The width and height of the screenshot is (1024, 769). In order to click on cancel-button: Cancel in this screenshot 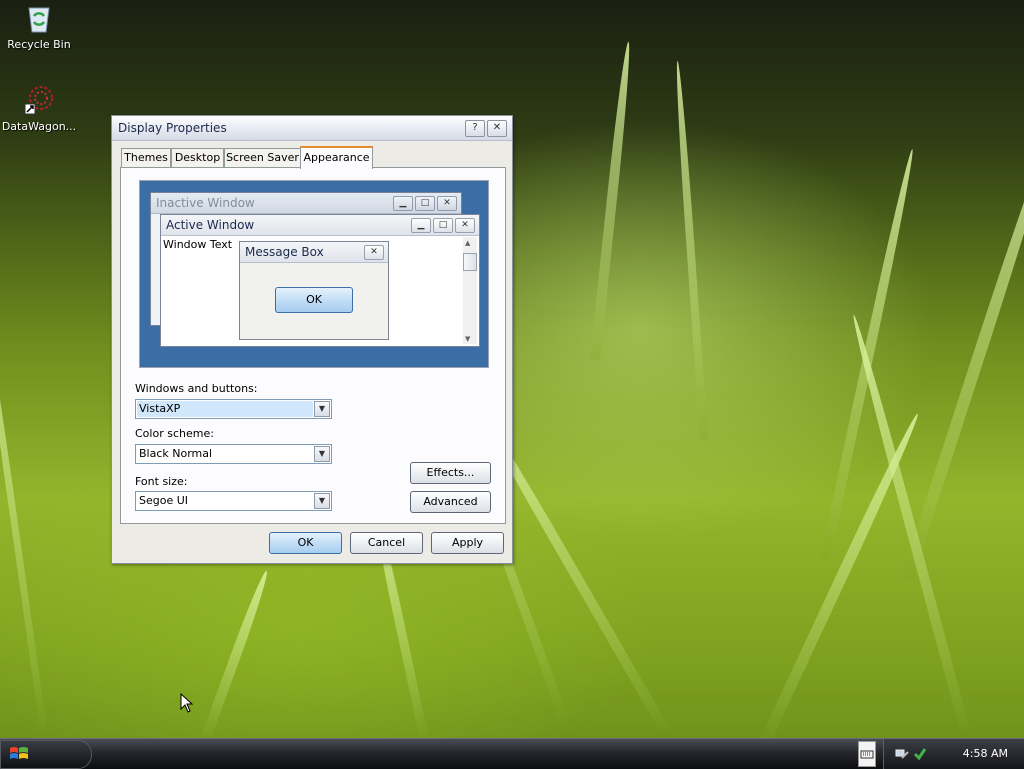, I will do `click(386, 543)`.